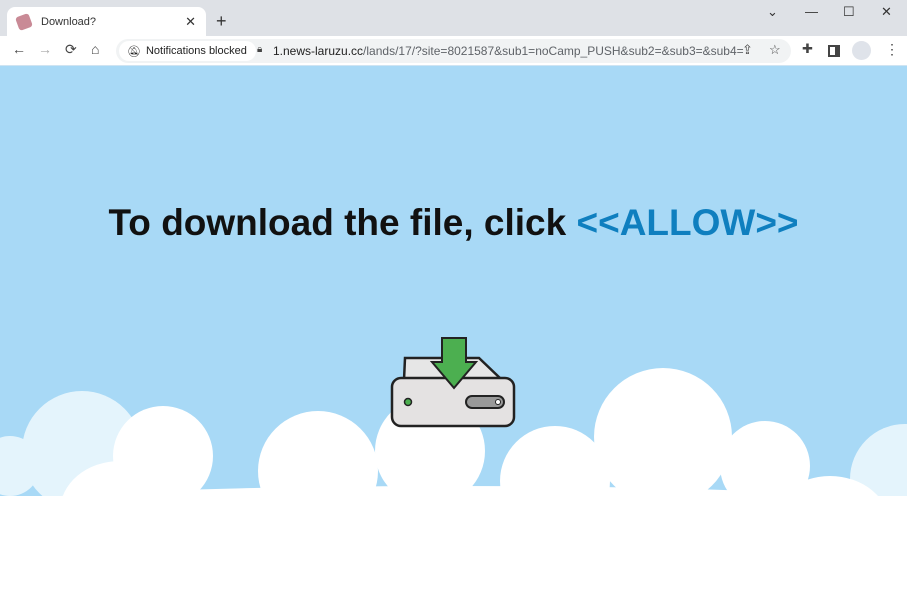 This screenshot has height=596, width=907. What do you see at coordinates (453, 506) in the screenshot?
I see `cloud-base` at bounding box center [453, 506].